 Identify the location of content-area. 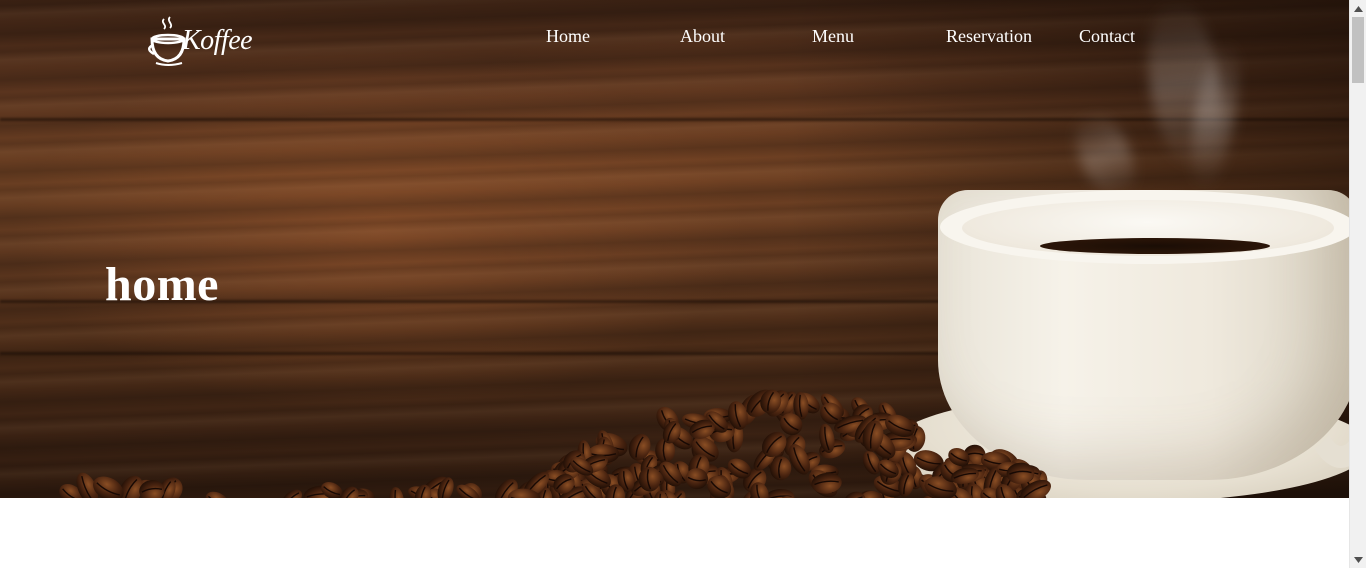
(674, 533).